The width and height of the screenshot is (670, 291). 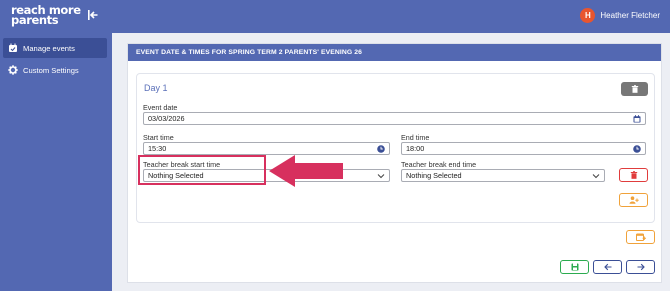 I want to click on break-end-select: Nothing Selected, so click(x=503, y=175).